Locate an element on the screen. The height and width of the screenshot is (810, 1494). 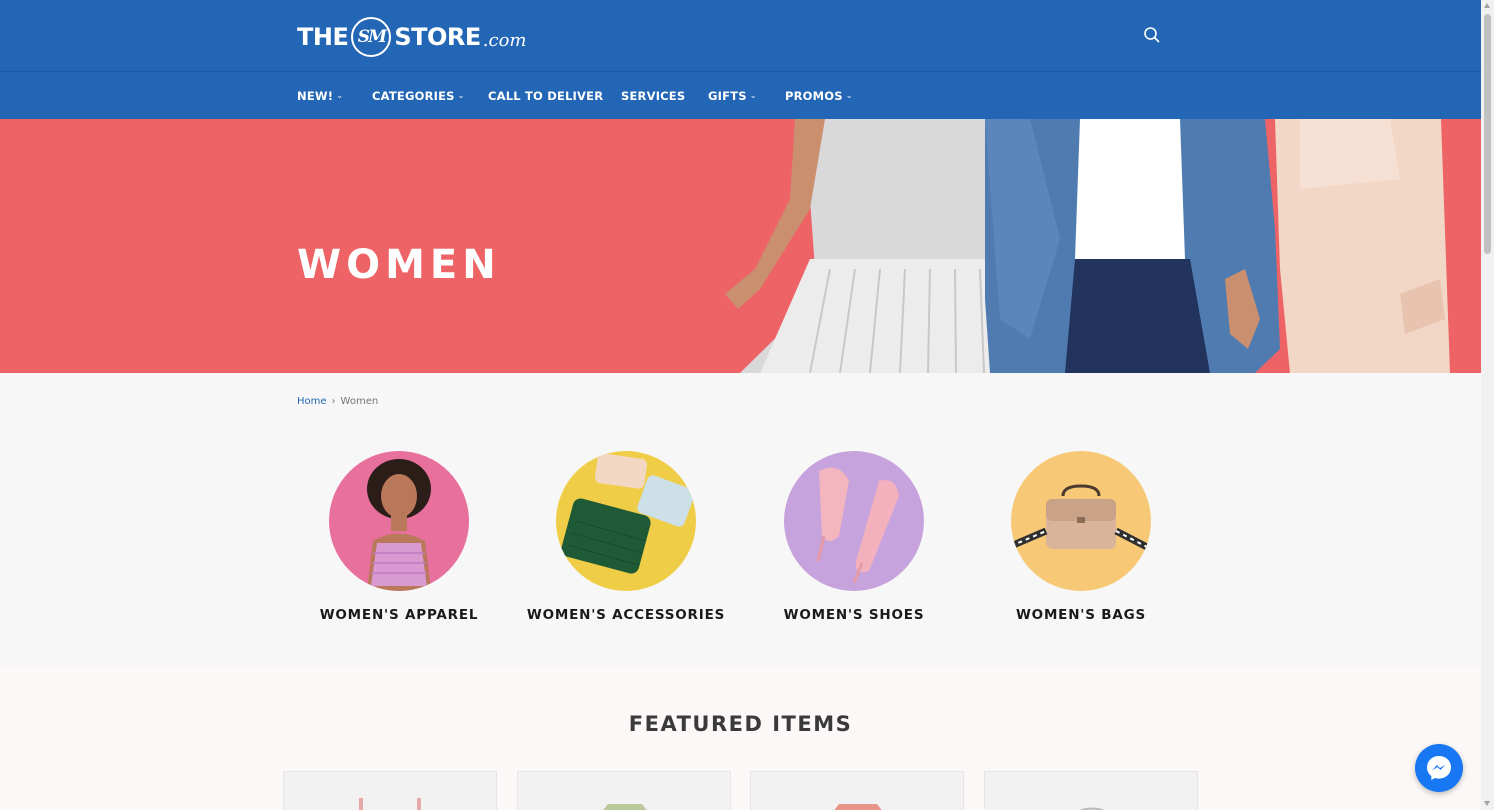
messenger-chat-button is located at coordinates (1439, 768).